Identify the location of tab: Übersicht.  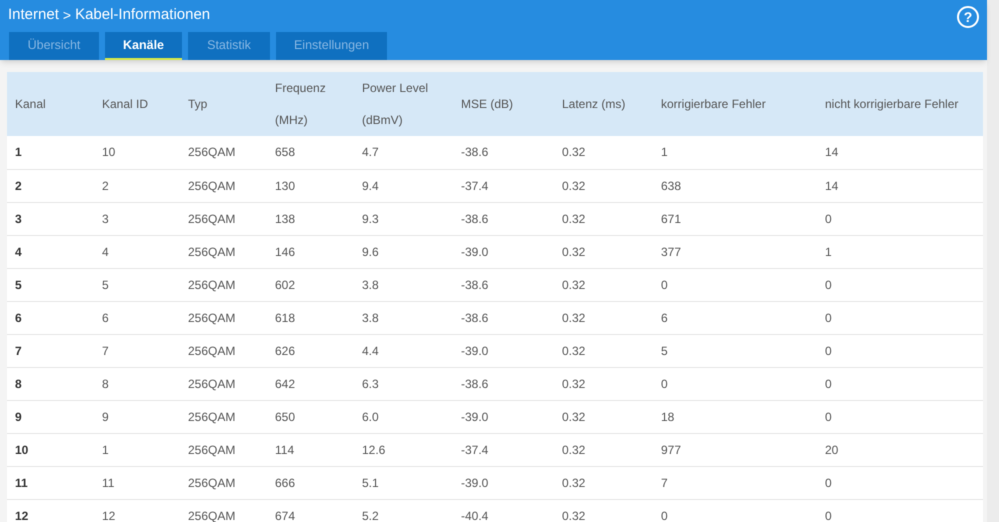
(54, 46).